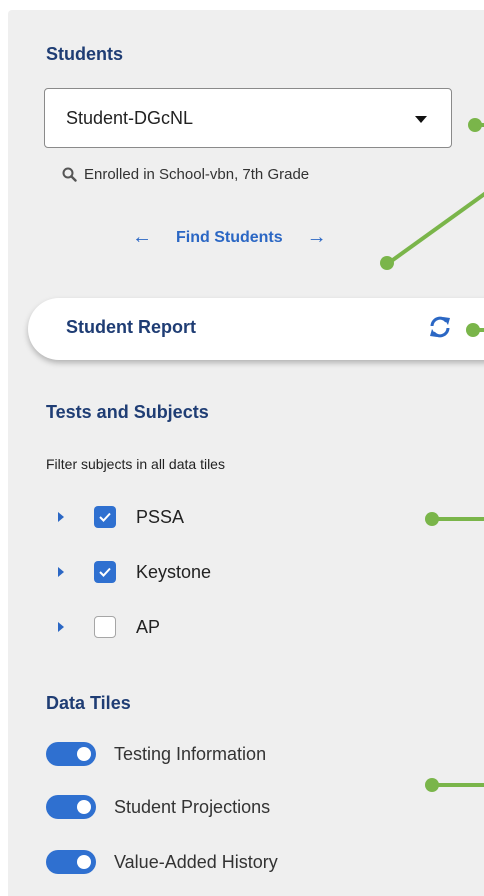 This screenshot has height=896, width=484. What do you see at coordinates (71, 862) in the screenshot?
I see `value-added-history-toggle` at bounding box center [71, 862].